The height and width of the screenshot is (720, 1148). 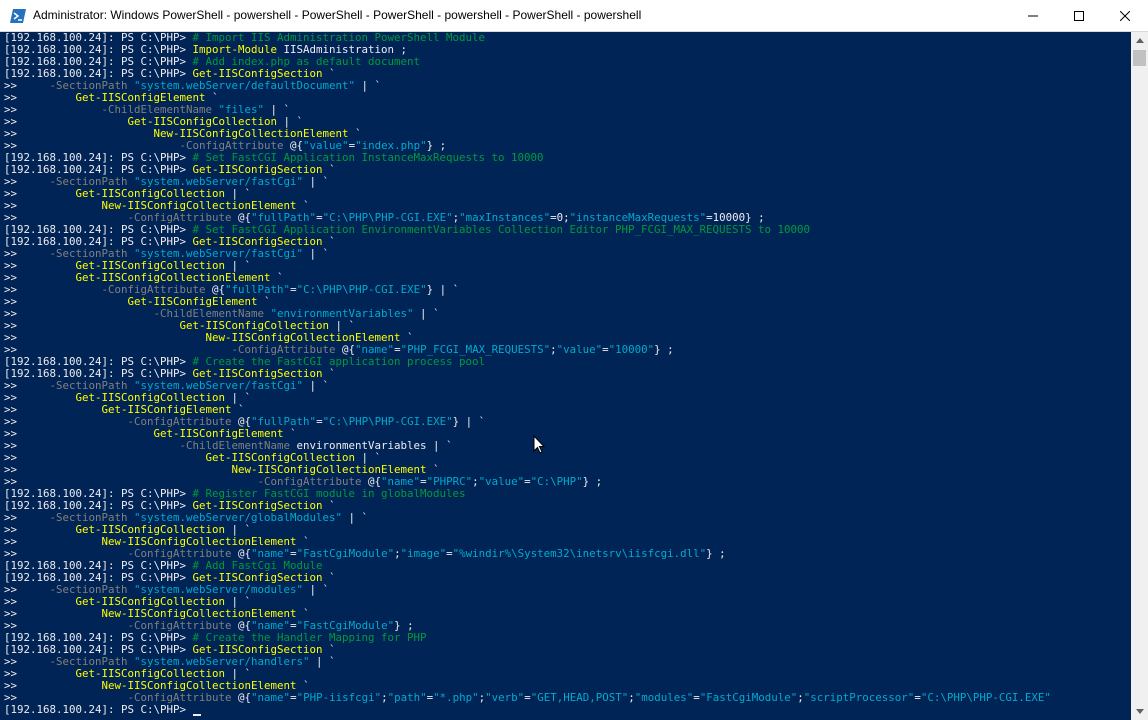 I want to click on scroll-up-button, so click(x=1139, y=40).